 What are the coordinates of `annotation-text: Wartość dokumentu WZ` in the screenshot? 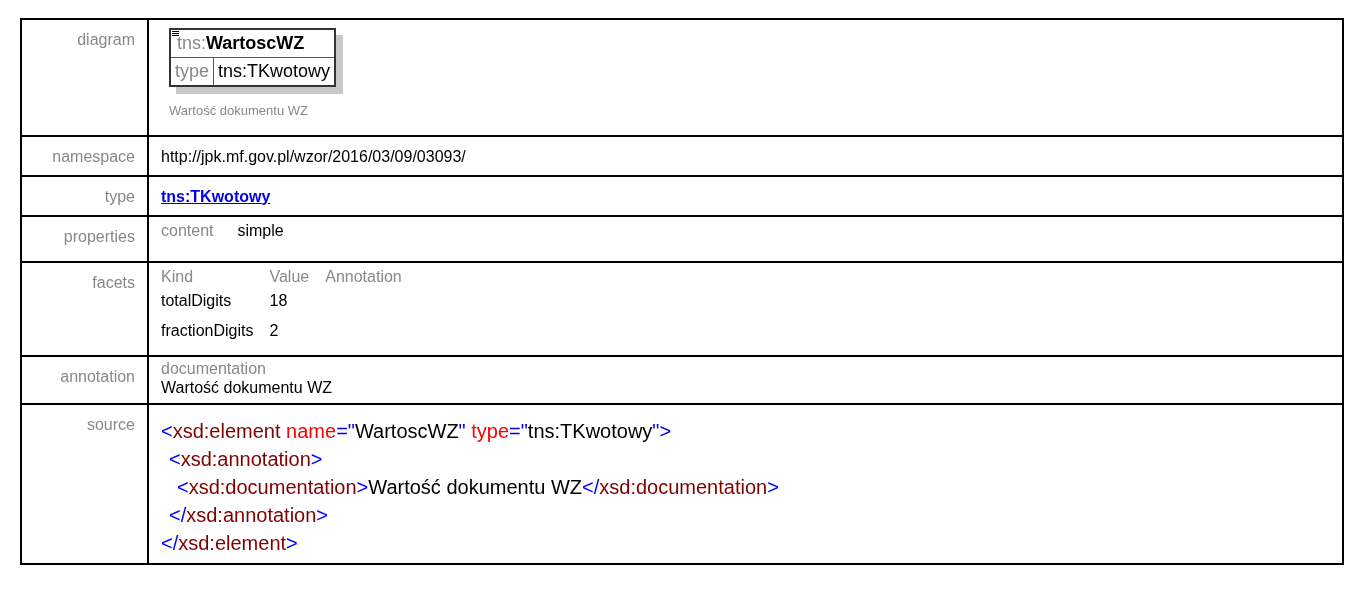 It's located at (247, 387).